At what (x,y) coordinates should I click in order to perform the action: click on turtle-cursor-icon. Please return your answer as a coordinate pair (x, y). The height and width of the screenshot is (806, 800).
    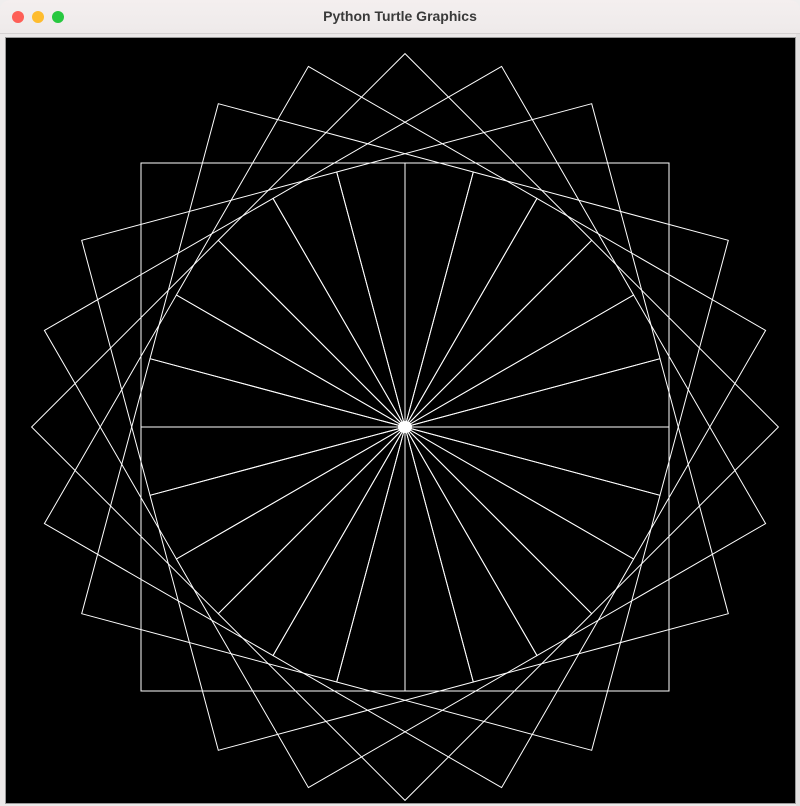
    Looking at the image, I should click on (405, 427).